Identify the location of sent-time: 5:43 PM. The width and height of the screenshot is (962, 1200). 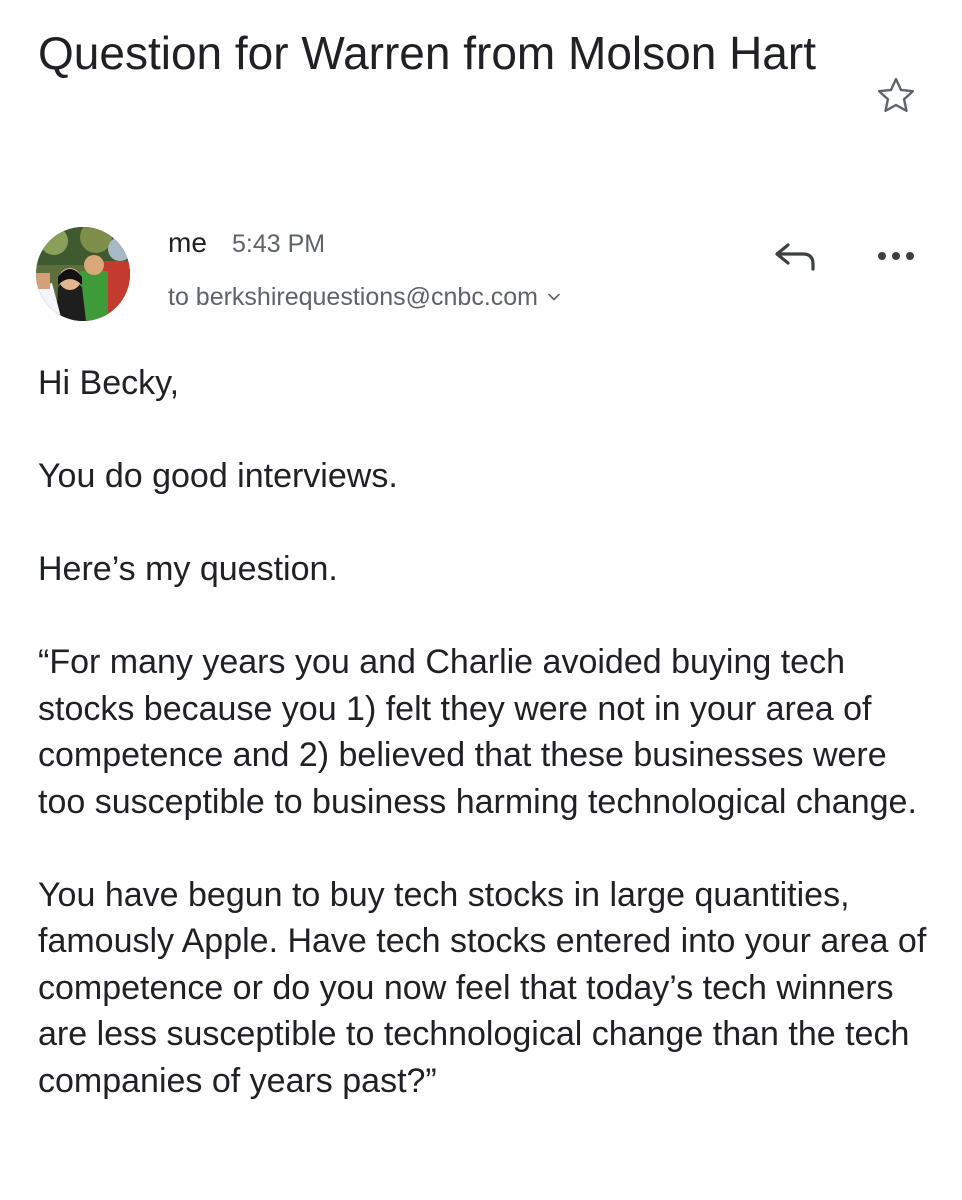
(279, 244).